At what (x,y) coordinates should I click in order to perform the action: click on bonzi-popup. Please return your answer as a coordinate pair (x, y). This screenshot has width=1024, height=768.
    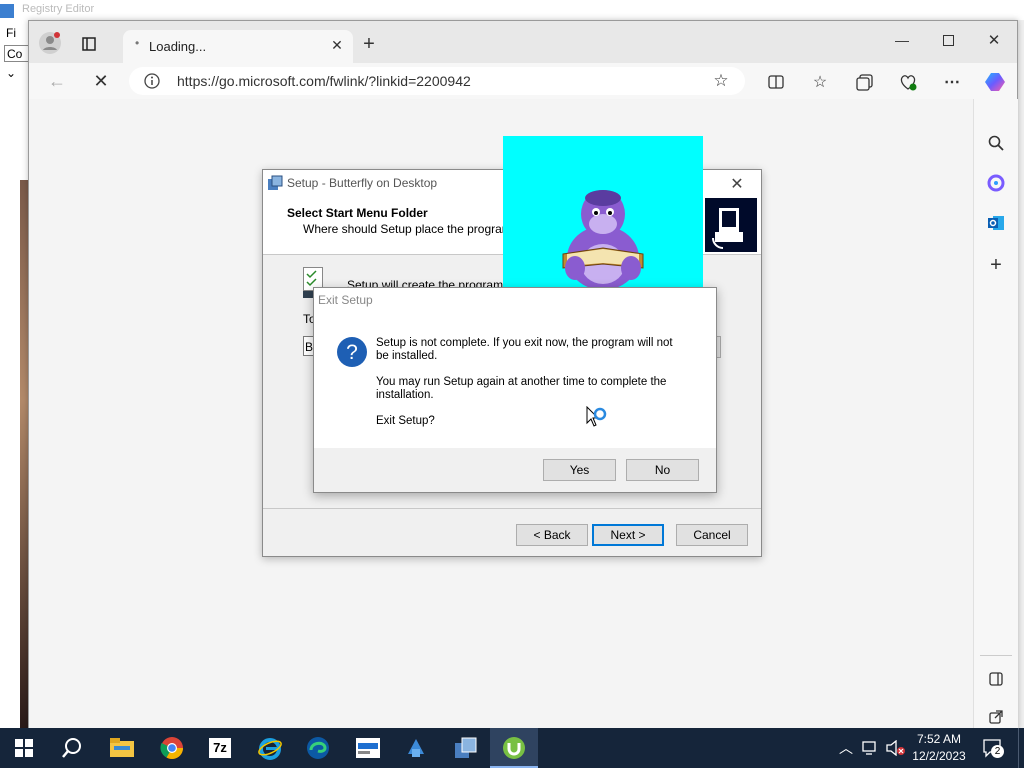
    Looking at the image, I should click on (603, 216).